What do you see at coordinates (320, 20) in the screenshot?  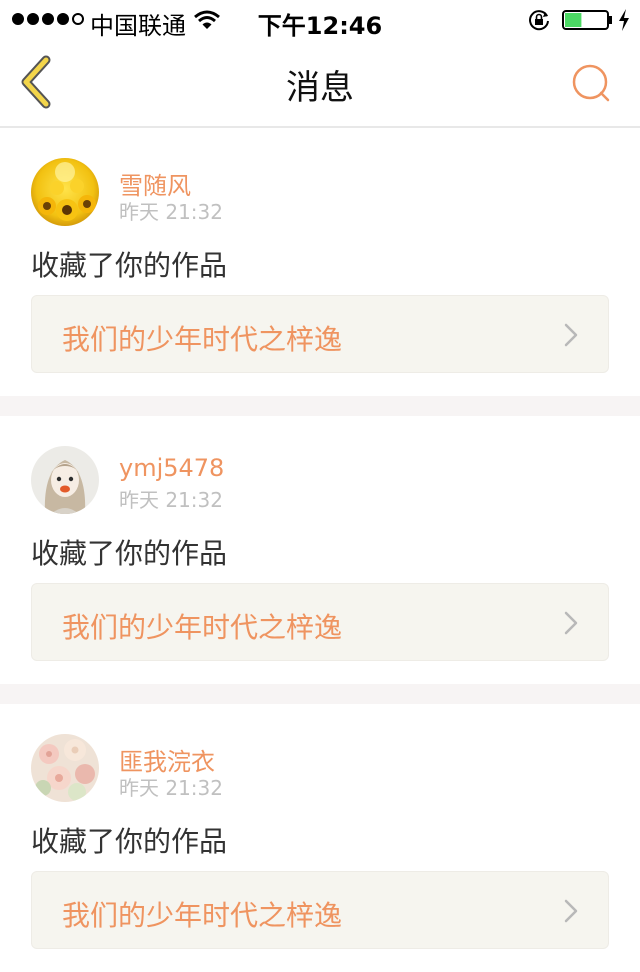 I see `status-bar: 中国联通 下午12:46` at bounding box center [320, 20].